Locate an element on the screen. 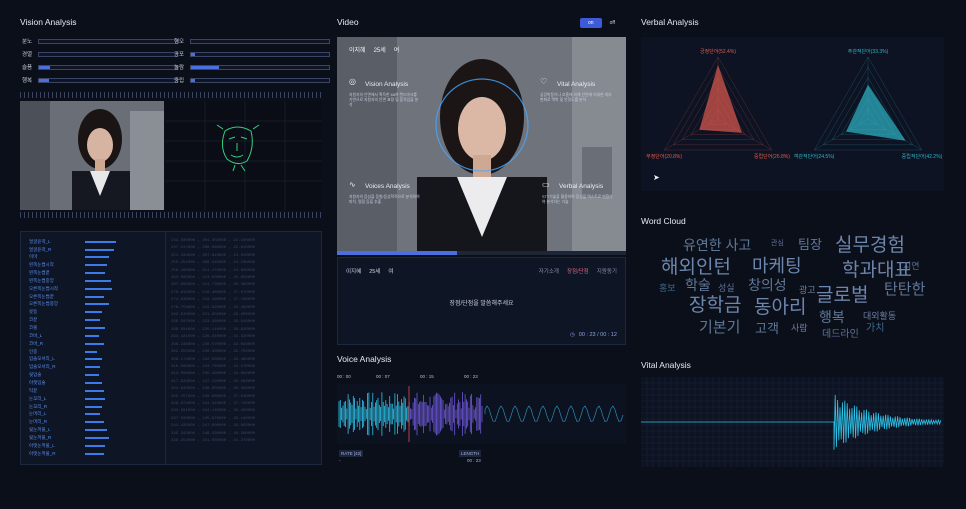  cloud-word: 장학금 is located at coordinates (715, 305).